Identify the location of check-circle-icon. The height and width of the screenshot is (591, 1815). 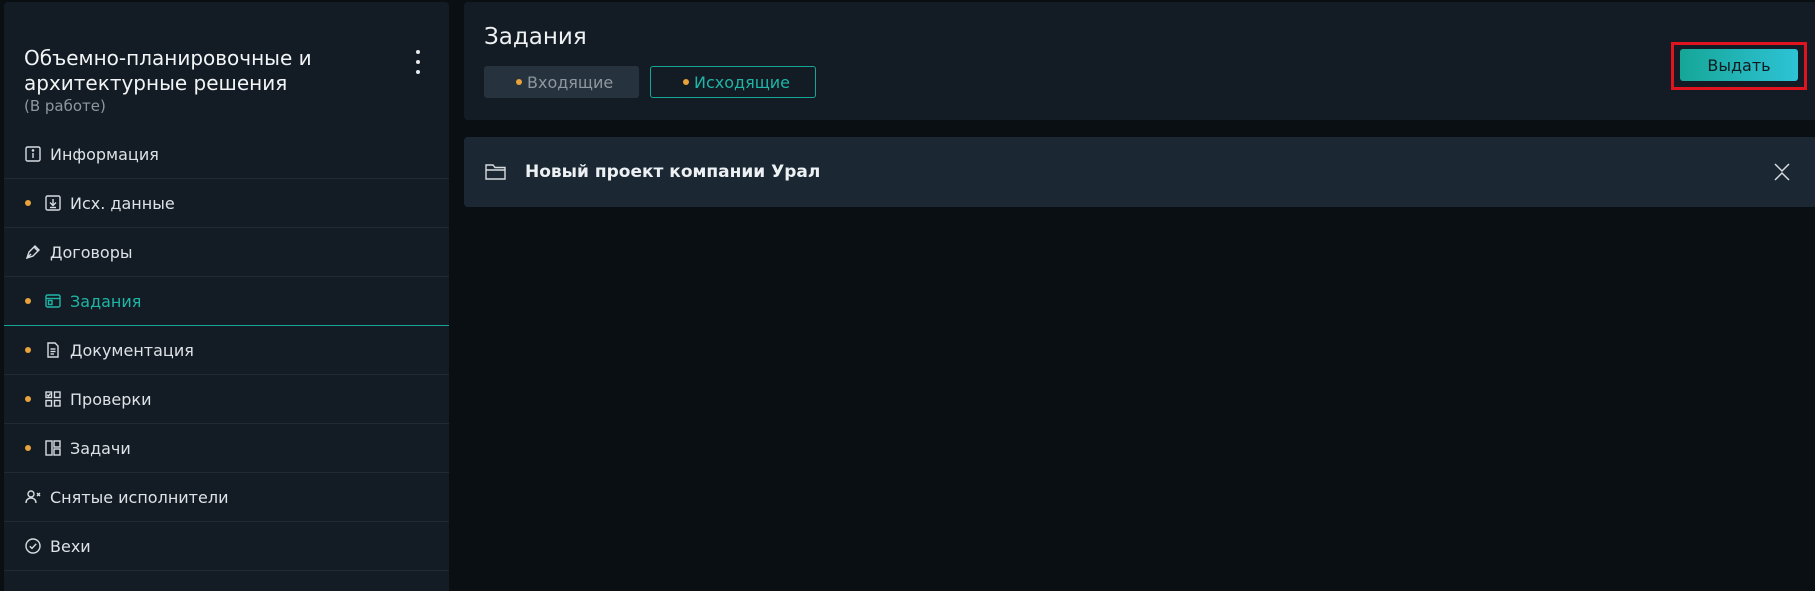
(33, 546).